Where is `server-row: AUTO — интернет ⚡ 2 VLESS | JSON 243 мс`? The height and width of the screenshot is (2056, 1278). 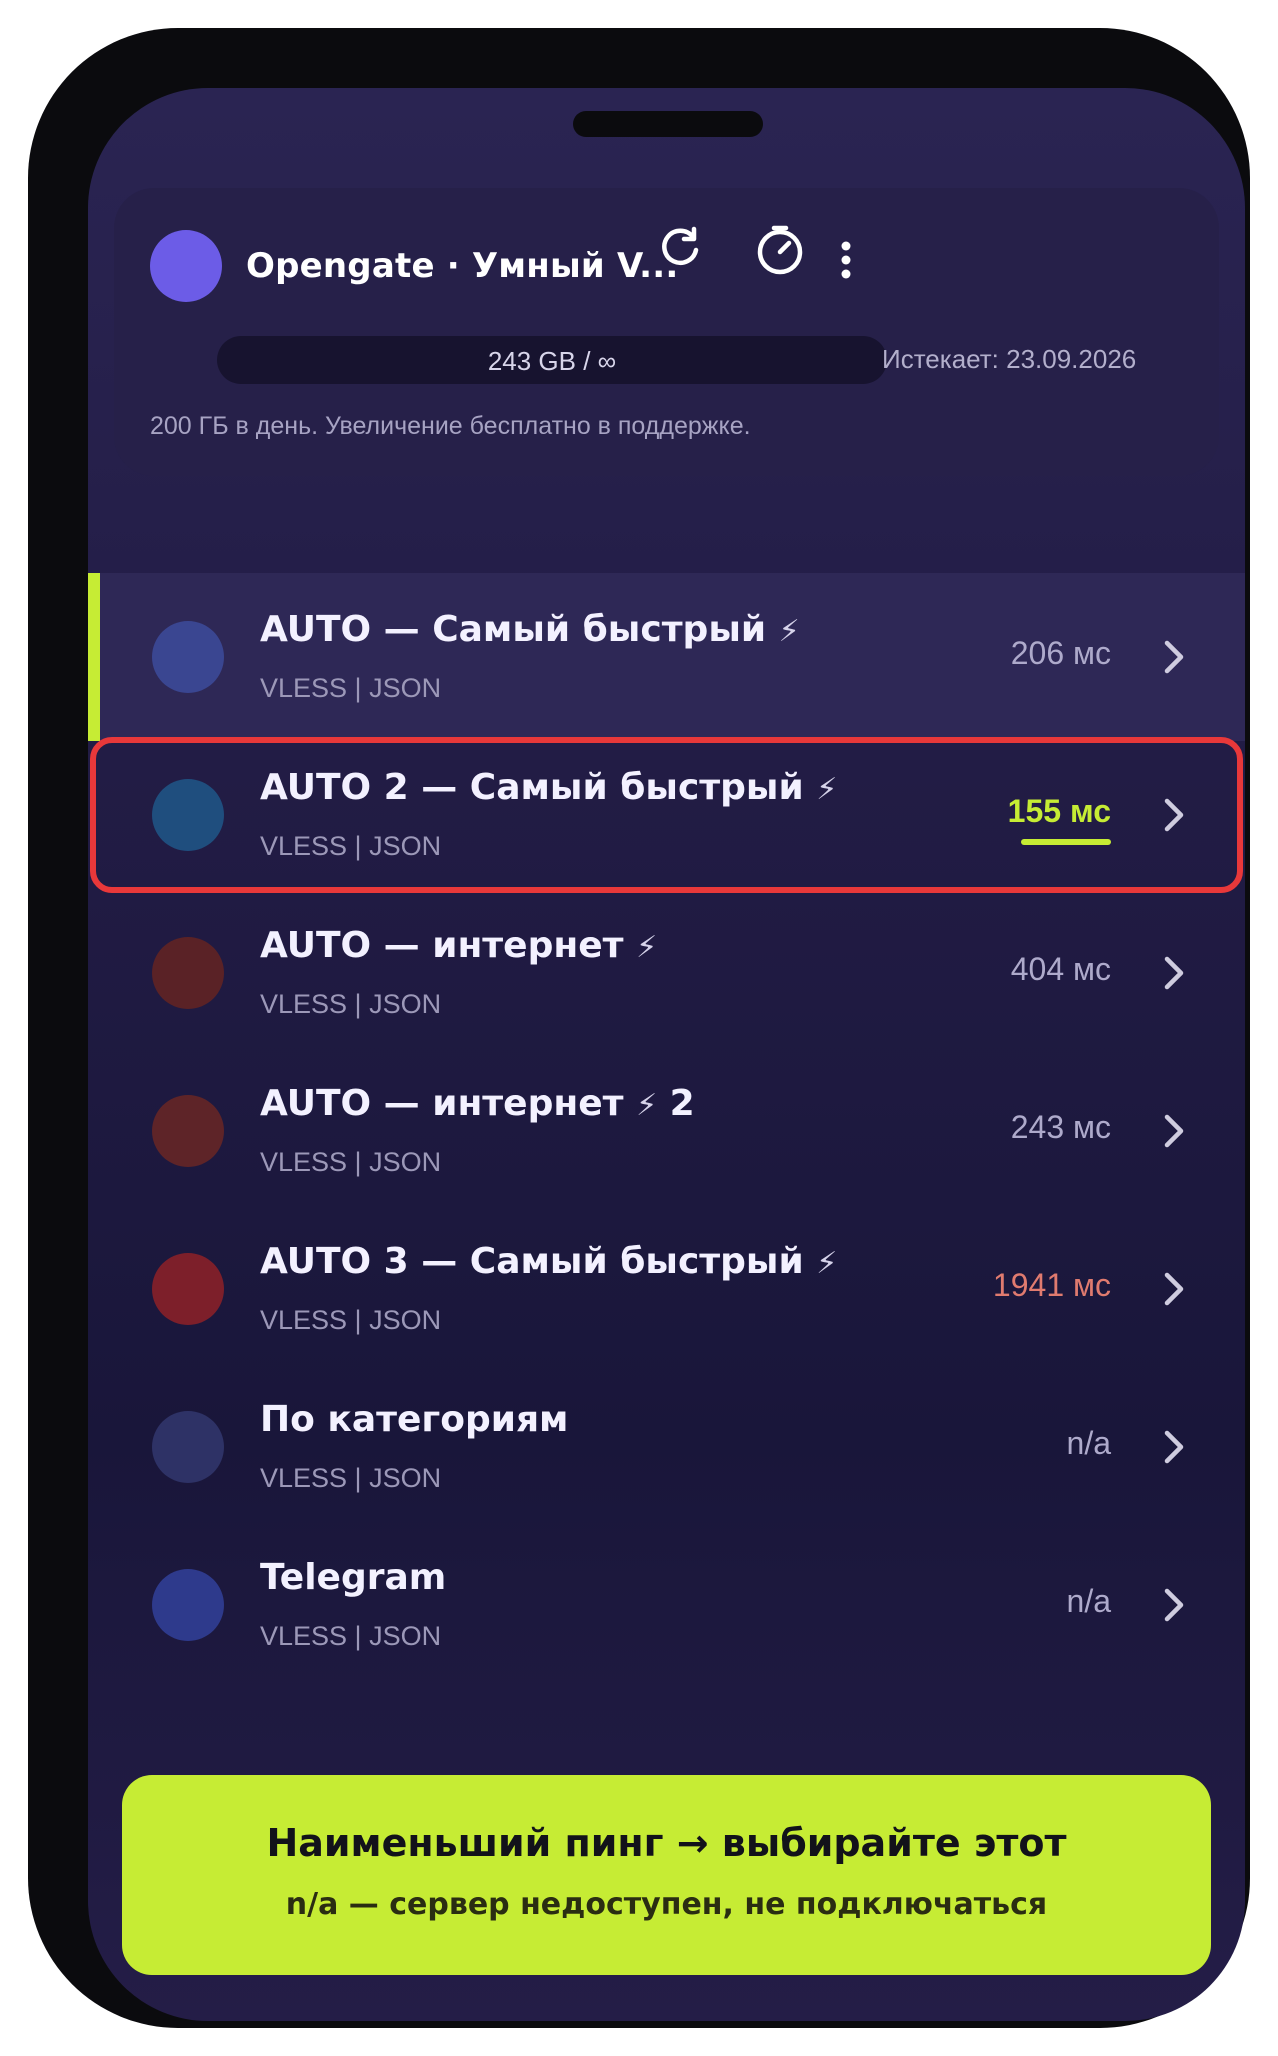
server-row: AUTO — интернет ⚡ 2 VLESS | JSON 243 мс is located at coordinates (666, 1131).